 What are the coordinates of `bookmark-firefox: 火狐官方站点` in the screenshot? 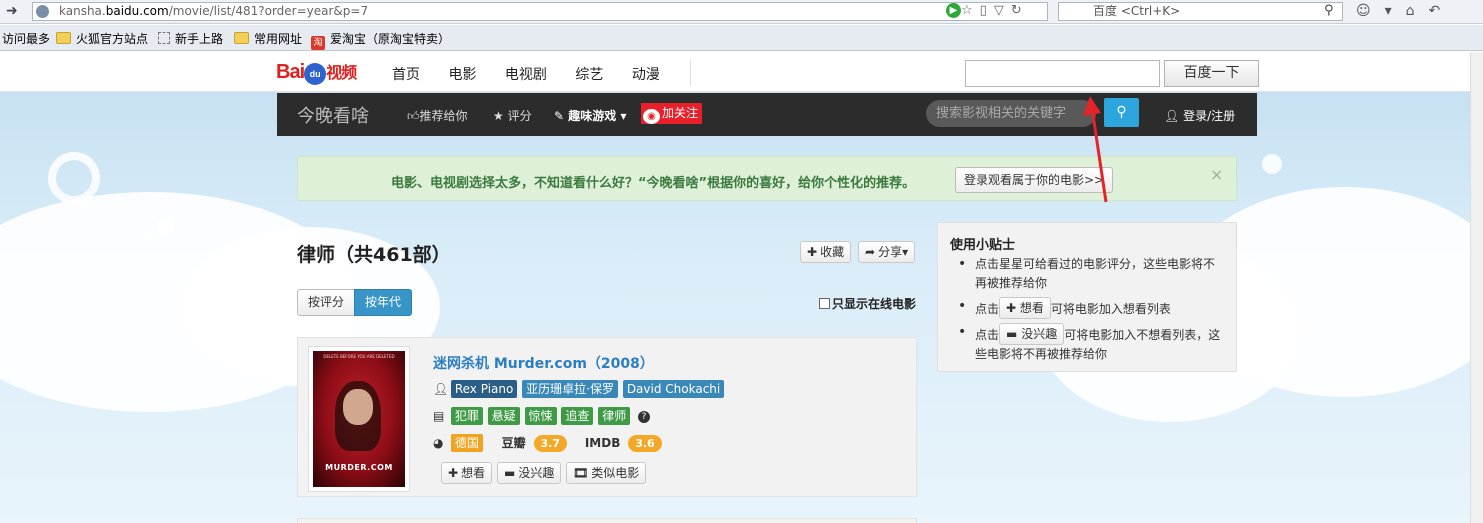 It's located at (102, 39).